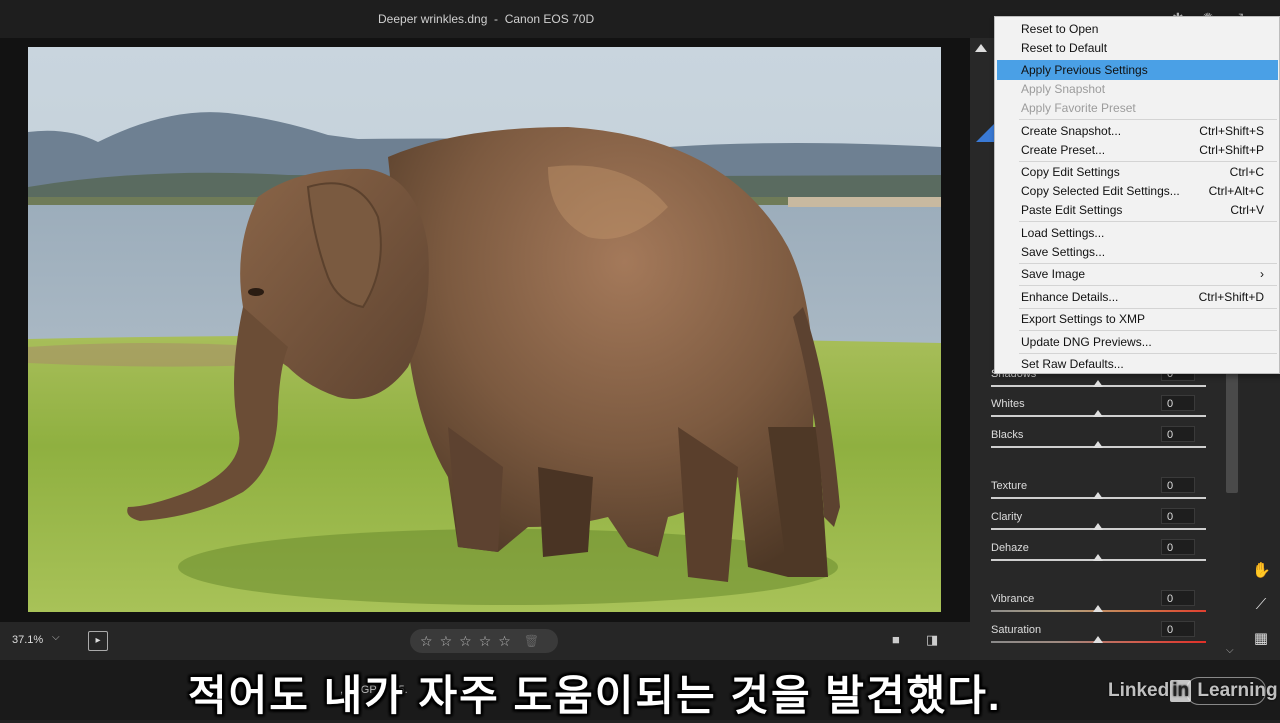 The height and width of the screenshot is (723, 1280). I want to click on slider-label: Vibrance, so click(1013, 599).